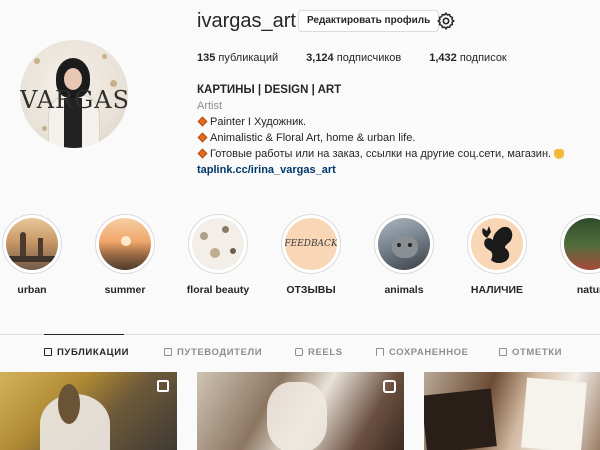 This screenshot has width=600, height=450. Describe the element at coordinates (297, 416) in the screenshot. I see `horse-shape` at that location.